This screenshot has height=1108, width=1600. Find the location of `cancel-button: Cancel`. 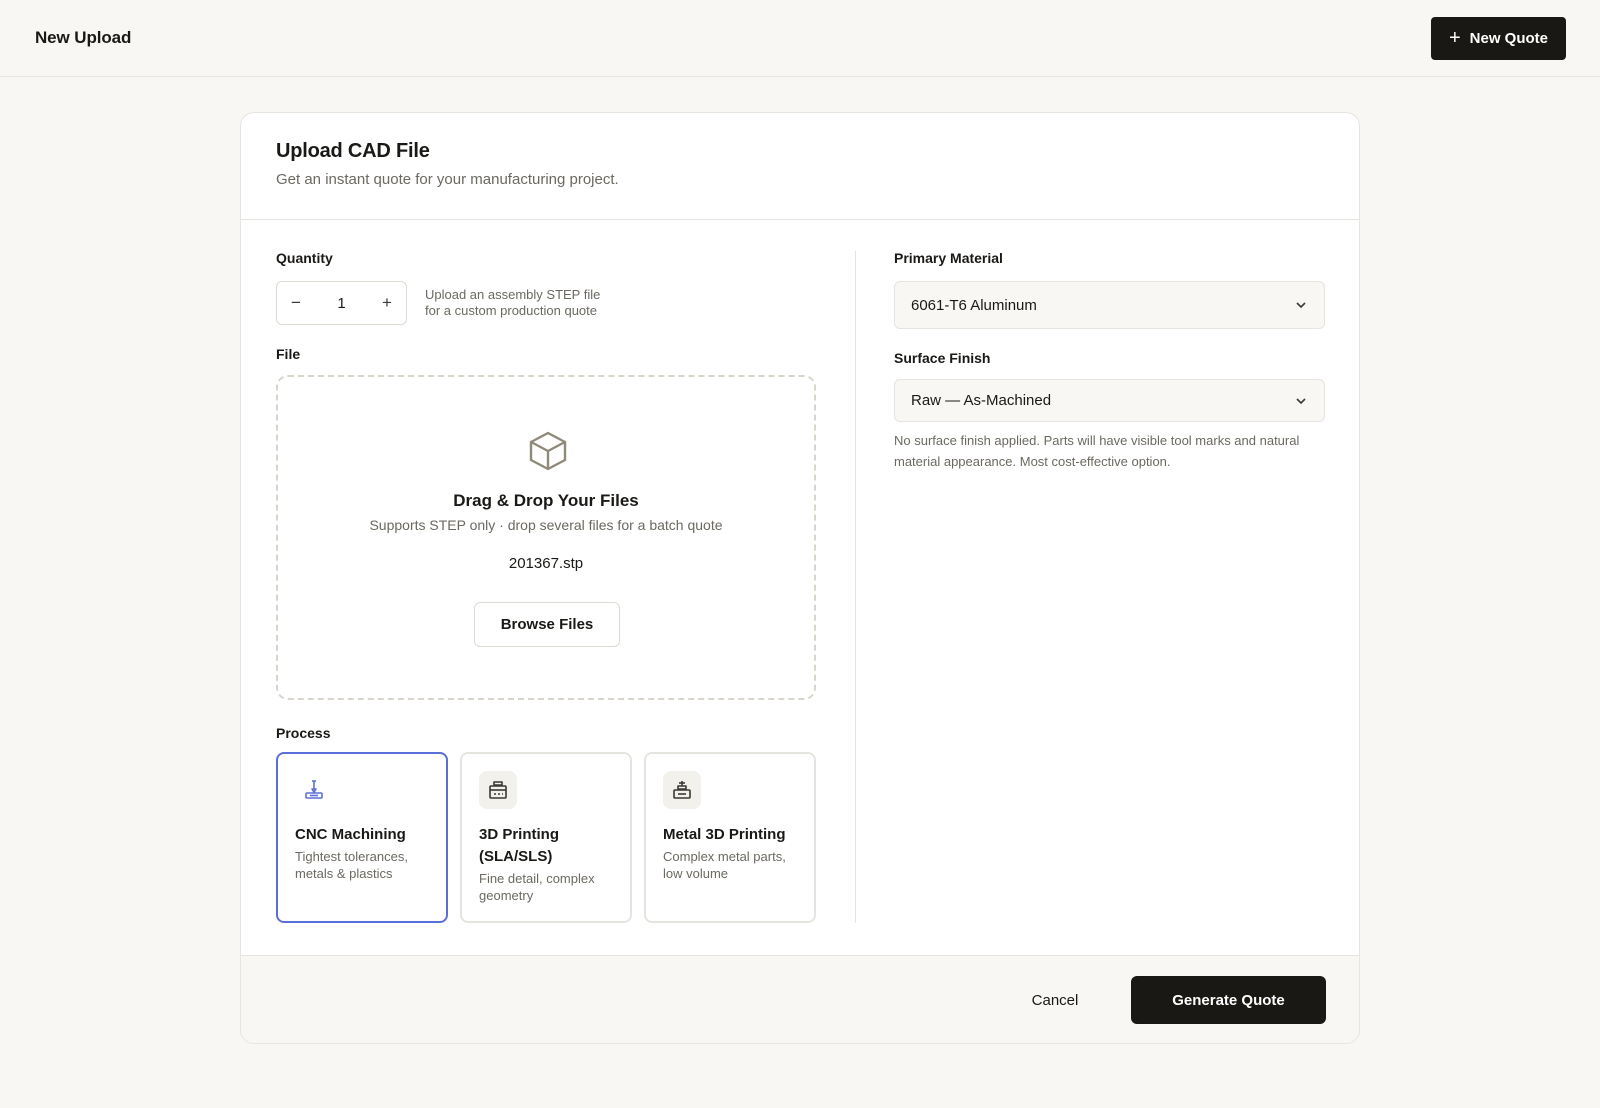

cancel-button: Cancel is located at coordinates (1055, 1000).